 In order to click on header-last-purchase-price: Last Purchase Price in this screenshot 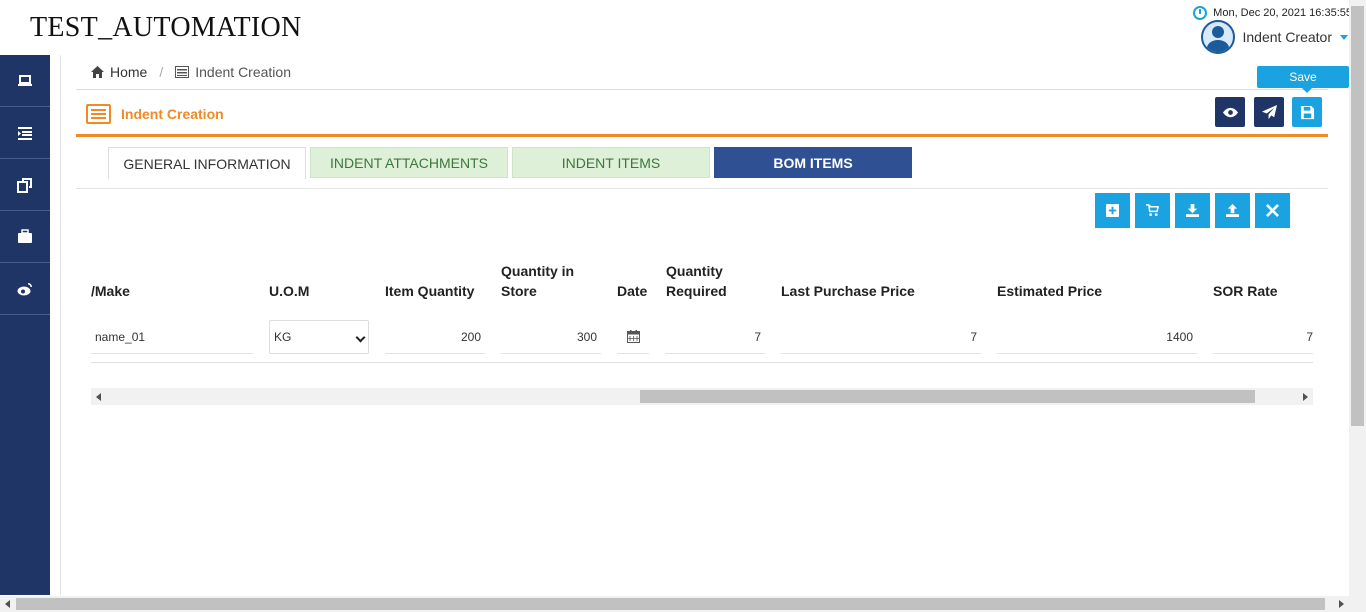, I will do `click(848, 291)`.